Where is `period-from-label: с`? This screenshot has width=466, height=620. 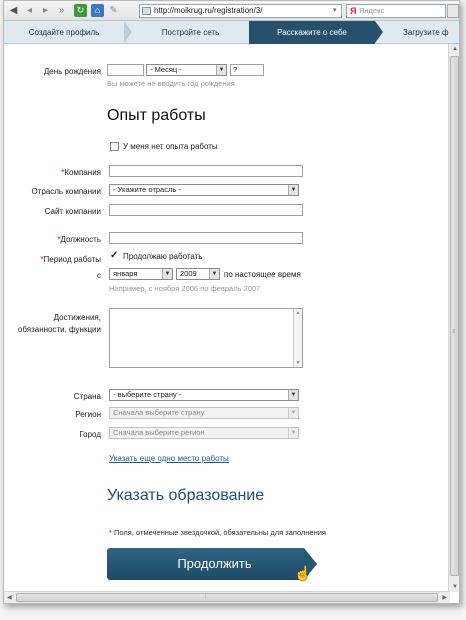
period-from-label: с is located at coordinates (99, 275).